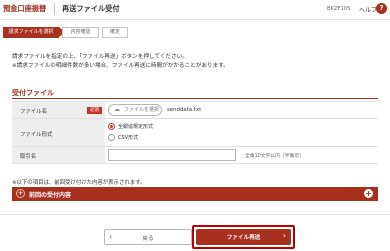  What do you see at coordinates (195, 194) in the screenshot?
I see `previous-receipt-accordion: + 前回の受付内容 +` at bounding box center [195, 194].